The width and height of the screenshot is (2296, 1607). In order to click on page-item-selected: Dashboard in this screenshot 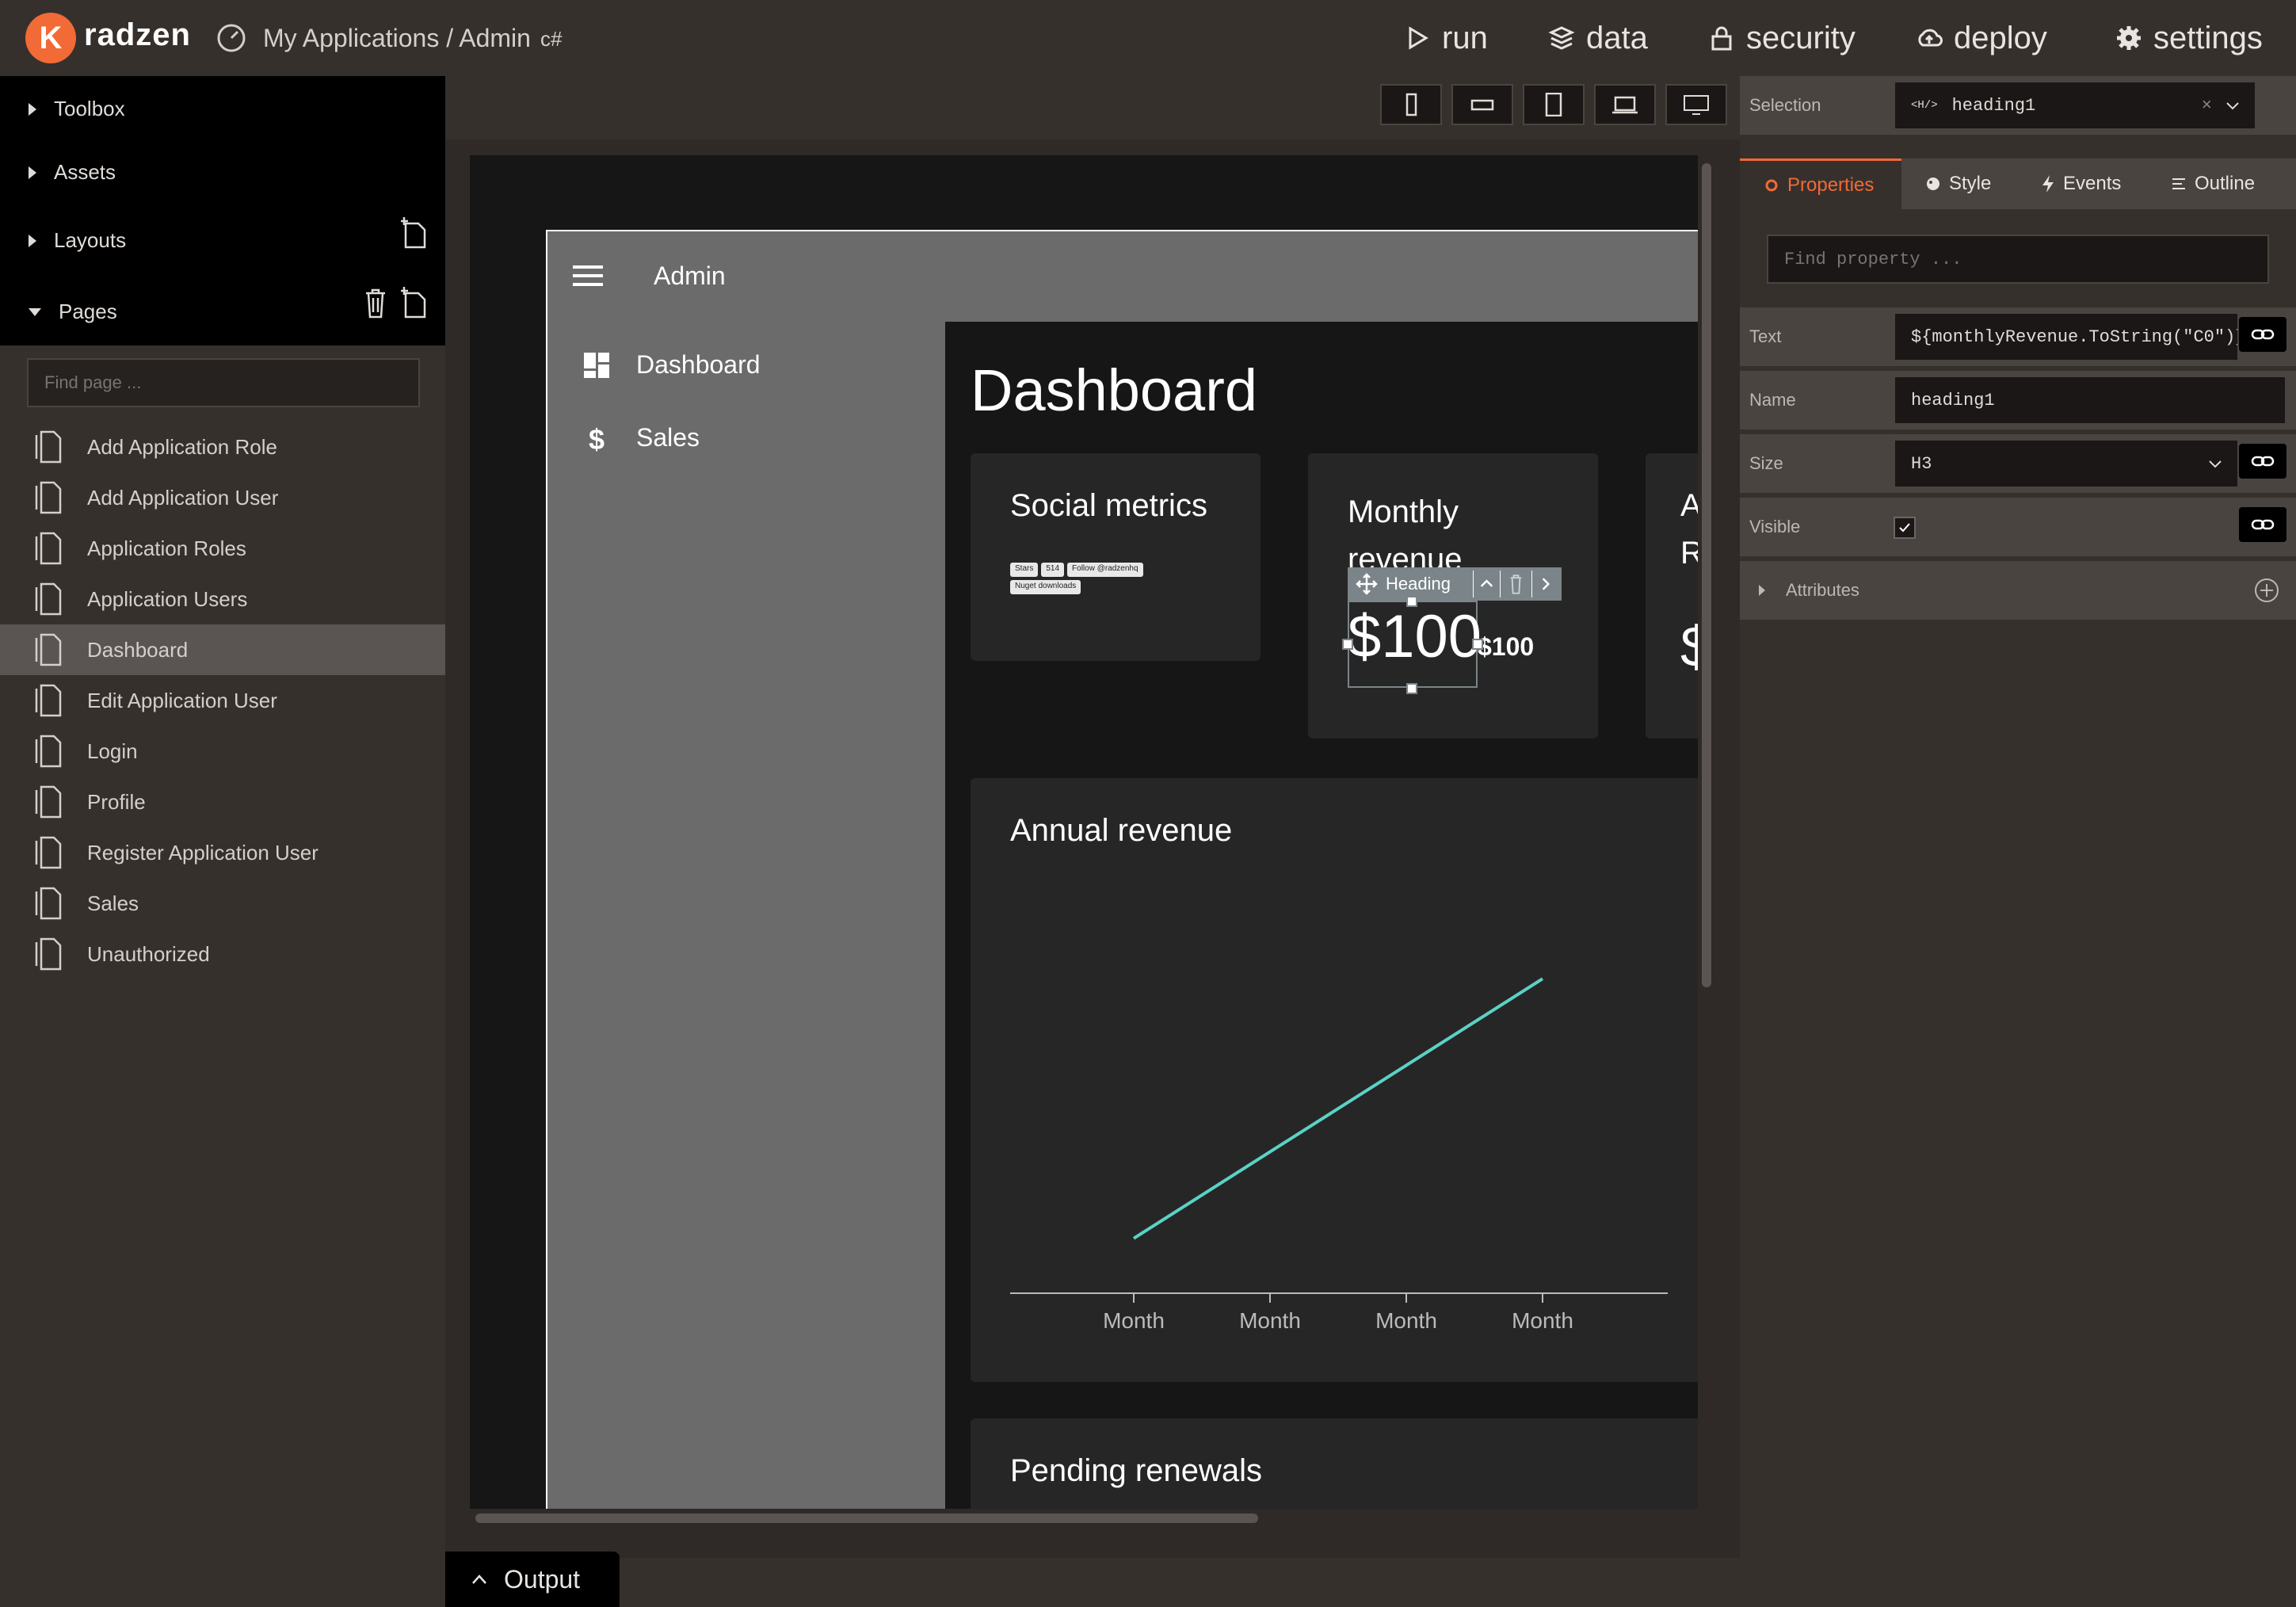, I will do `click(222, 649)`.